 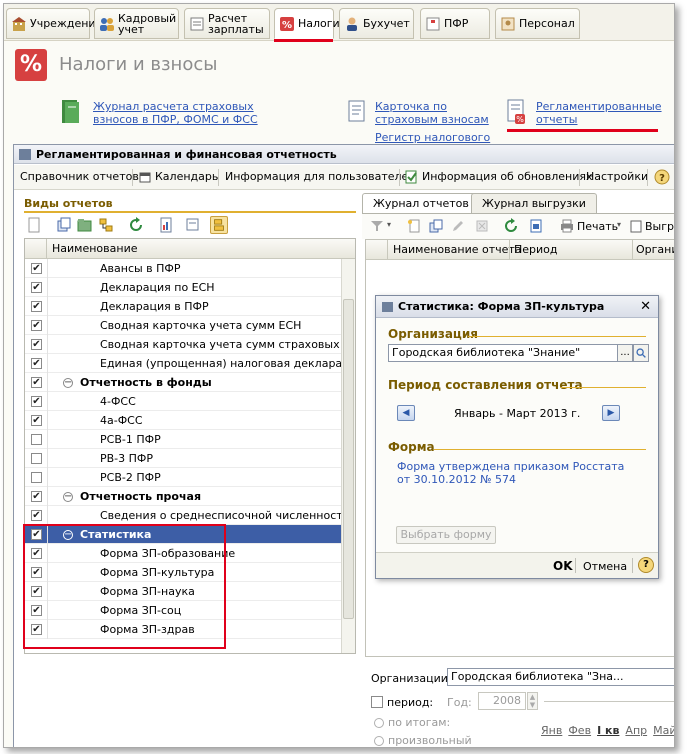 What do you see at coordinates (611, 413) in the screenshot?
I see `next-period-button: ▶` at bounding box center [611, 413].